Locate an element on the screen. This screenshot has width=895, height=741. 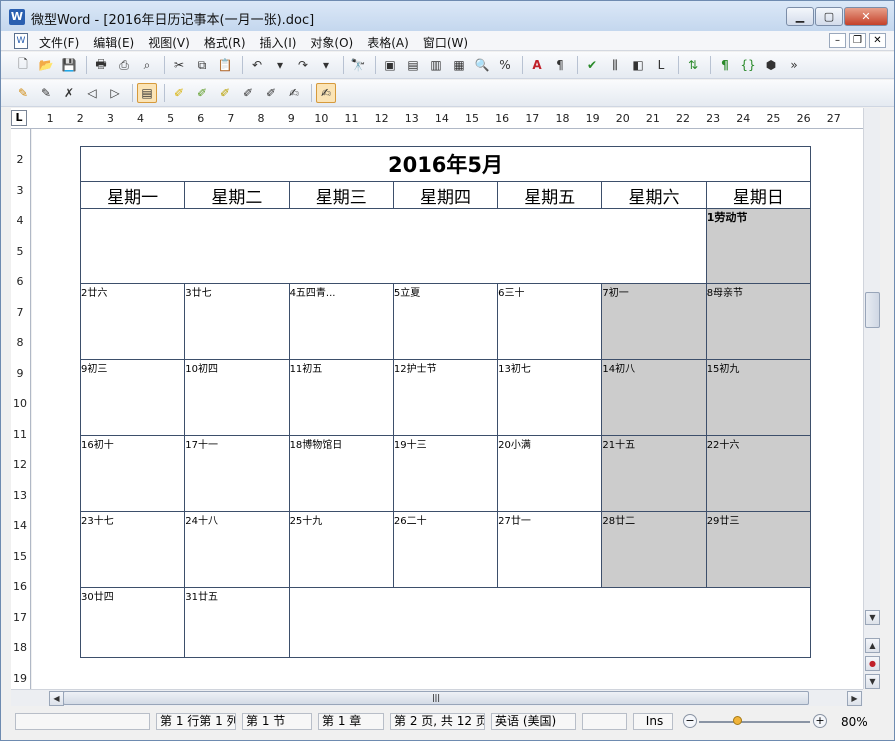
zoom-percent: 80% is located at coordinates (854, 722).